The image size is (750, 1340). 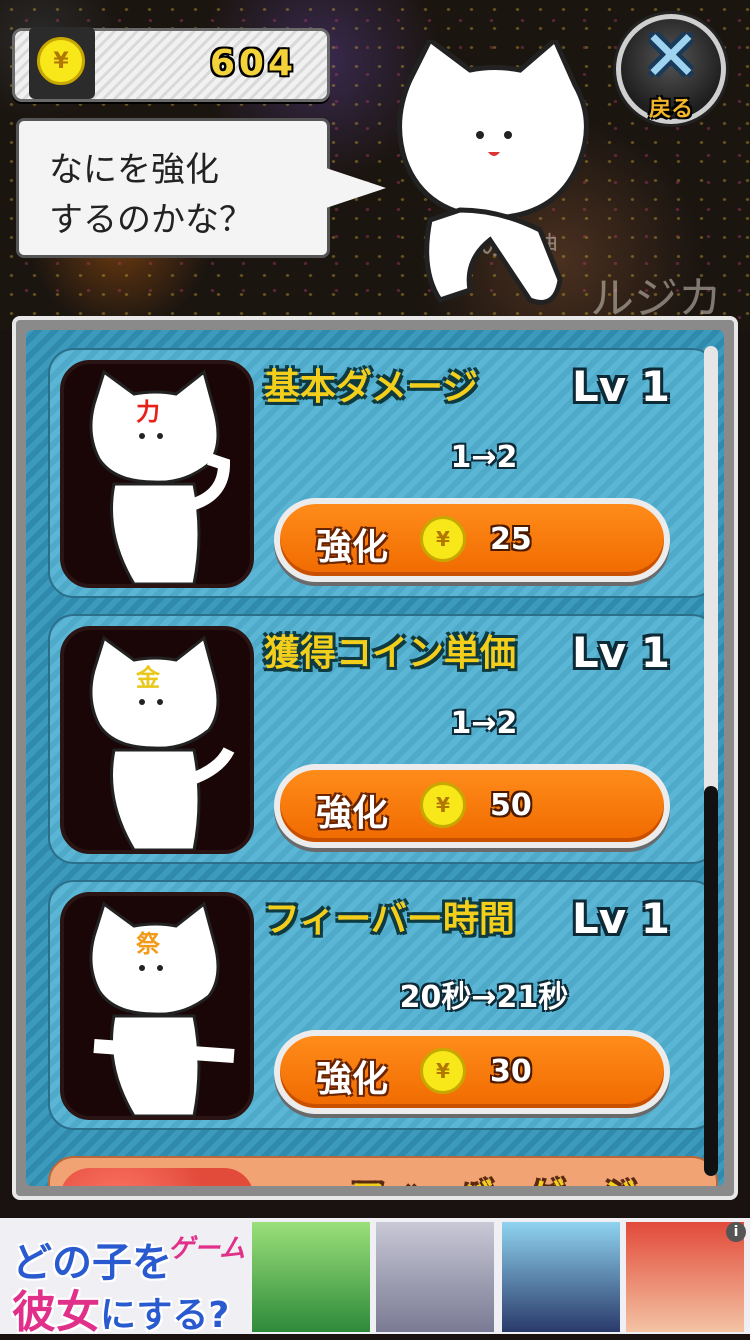 What do you see at coordinates (511, 539) in the screenshot?
I see `upgrade-cost: 25` at bounding box center [511, 539].